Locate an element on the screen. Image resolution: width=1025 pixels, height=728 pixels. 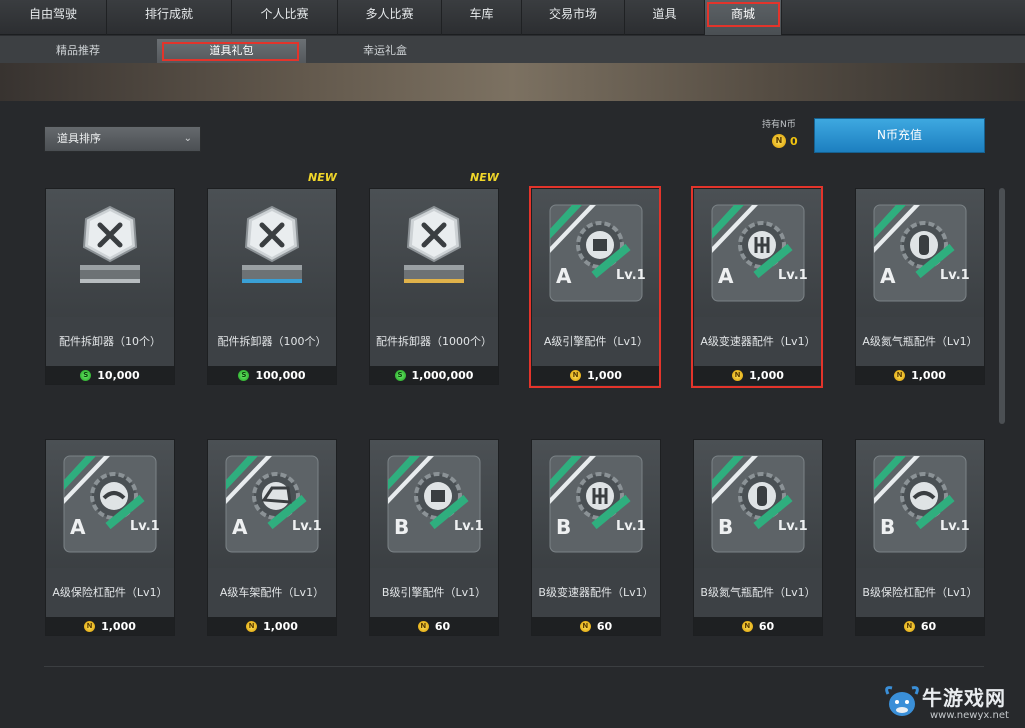
item-name: 配件拆卸器（100个） is located at coordinates (272, 341).